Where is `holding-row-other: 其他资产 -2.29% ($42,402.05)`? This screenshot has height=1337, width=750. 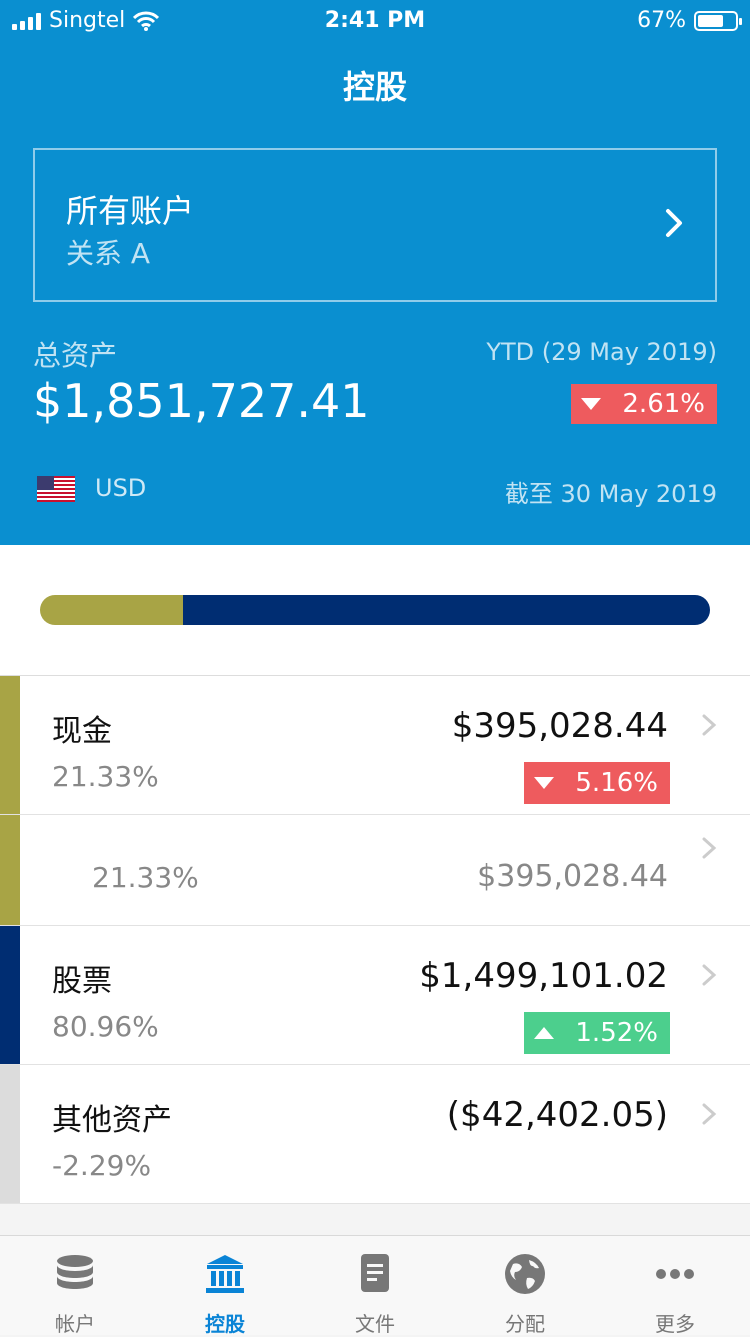
holding-row-other: 其他资产 -2.29% ($42,402.05) is located at coordinates (375, 1134).